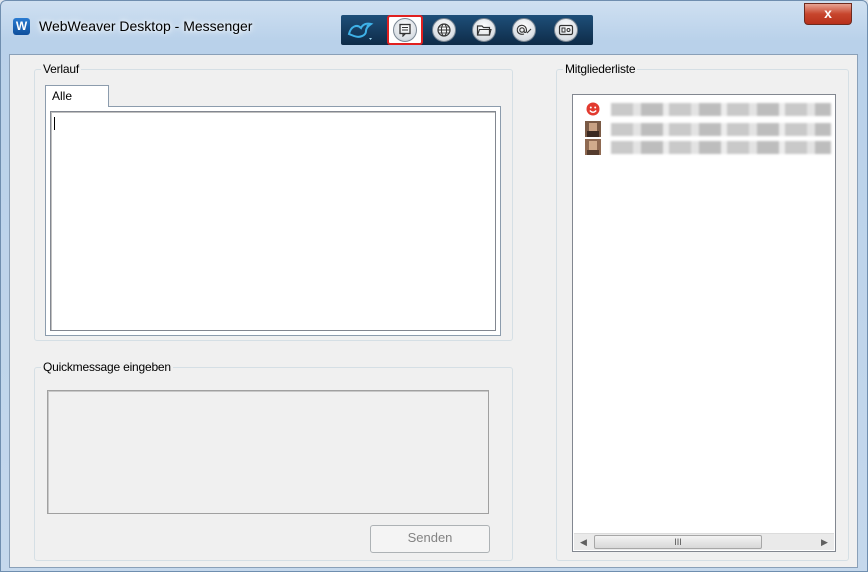 The image size is (868, 572). What do you see at coordinates (467, 30) in the screenshot?
I see `main-toolbar` at bounding box center [467, 30].